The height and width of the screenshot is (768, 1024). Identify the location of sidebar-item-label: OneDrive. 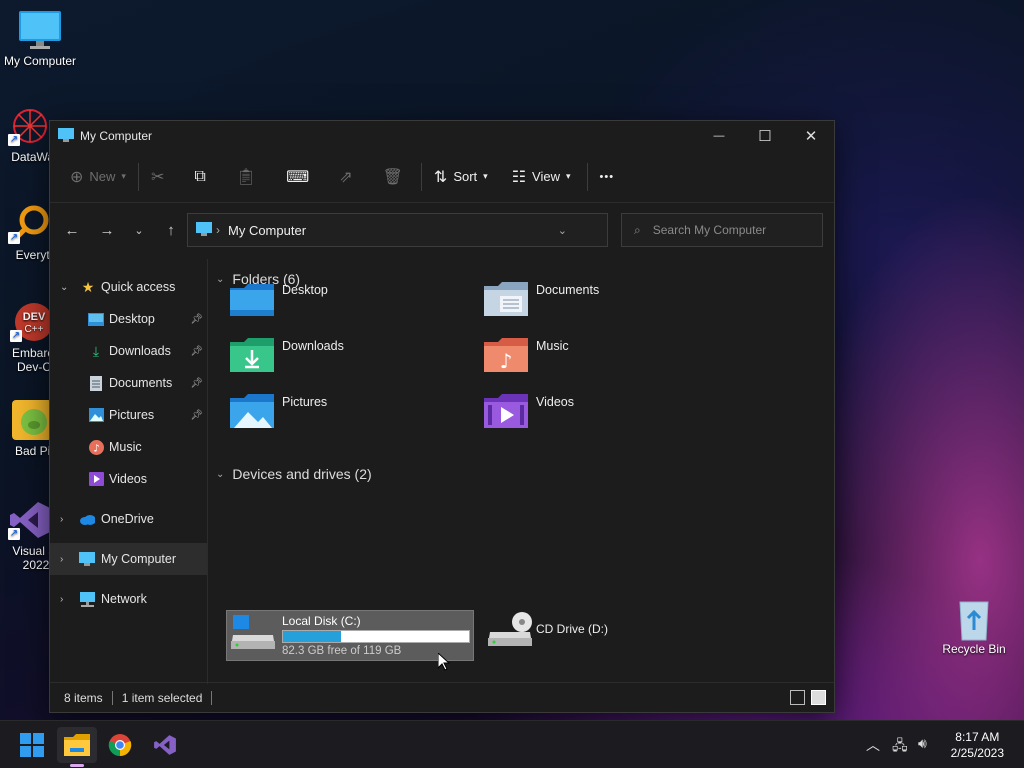
(127, 519).